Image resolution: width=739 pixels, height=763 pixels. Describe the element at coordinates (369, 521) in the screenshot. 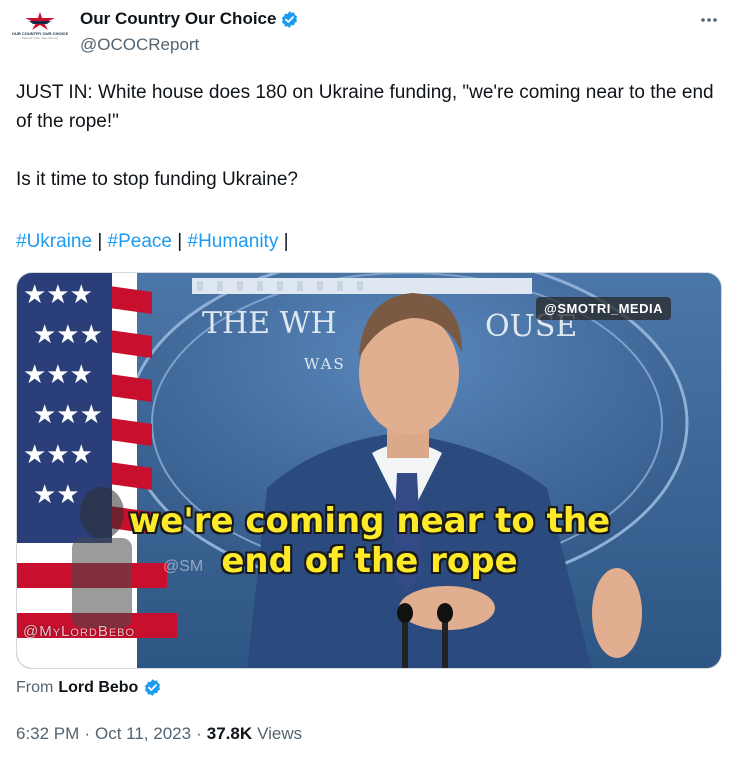

I see `caption-line-1: we're coming near to the` at that location.